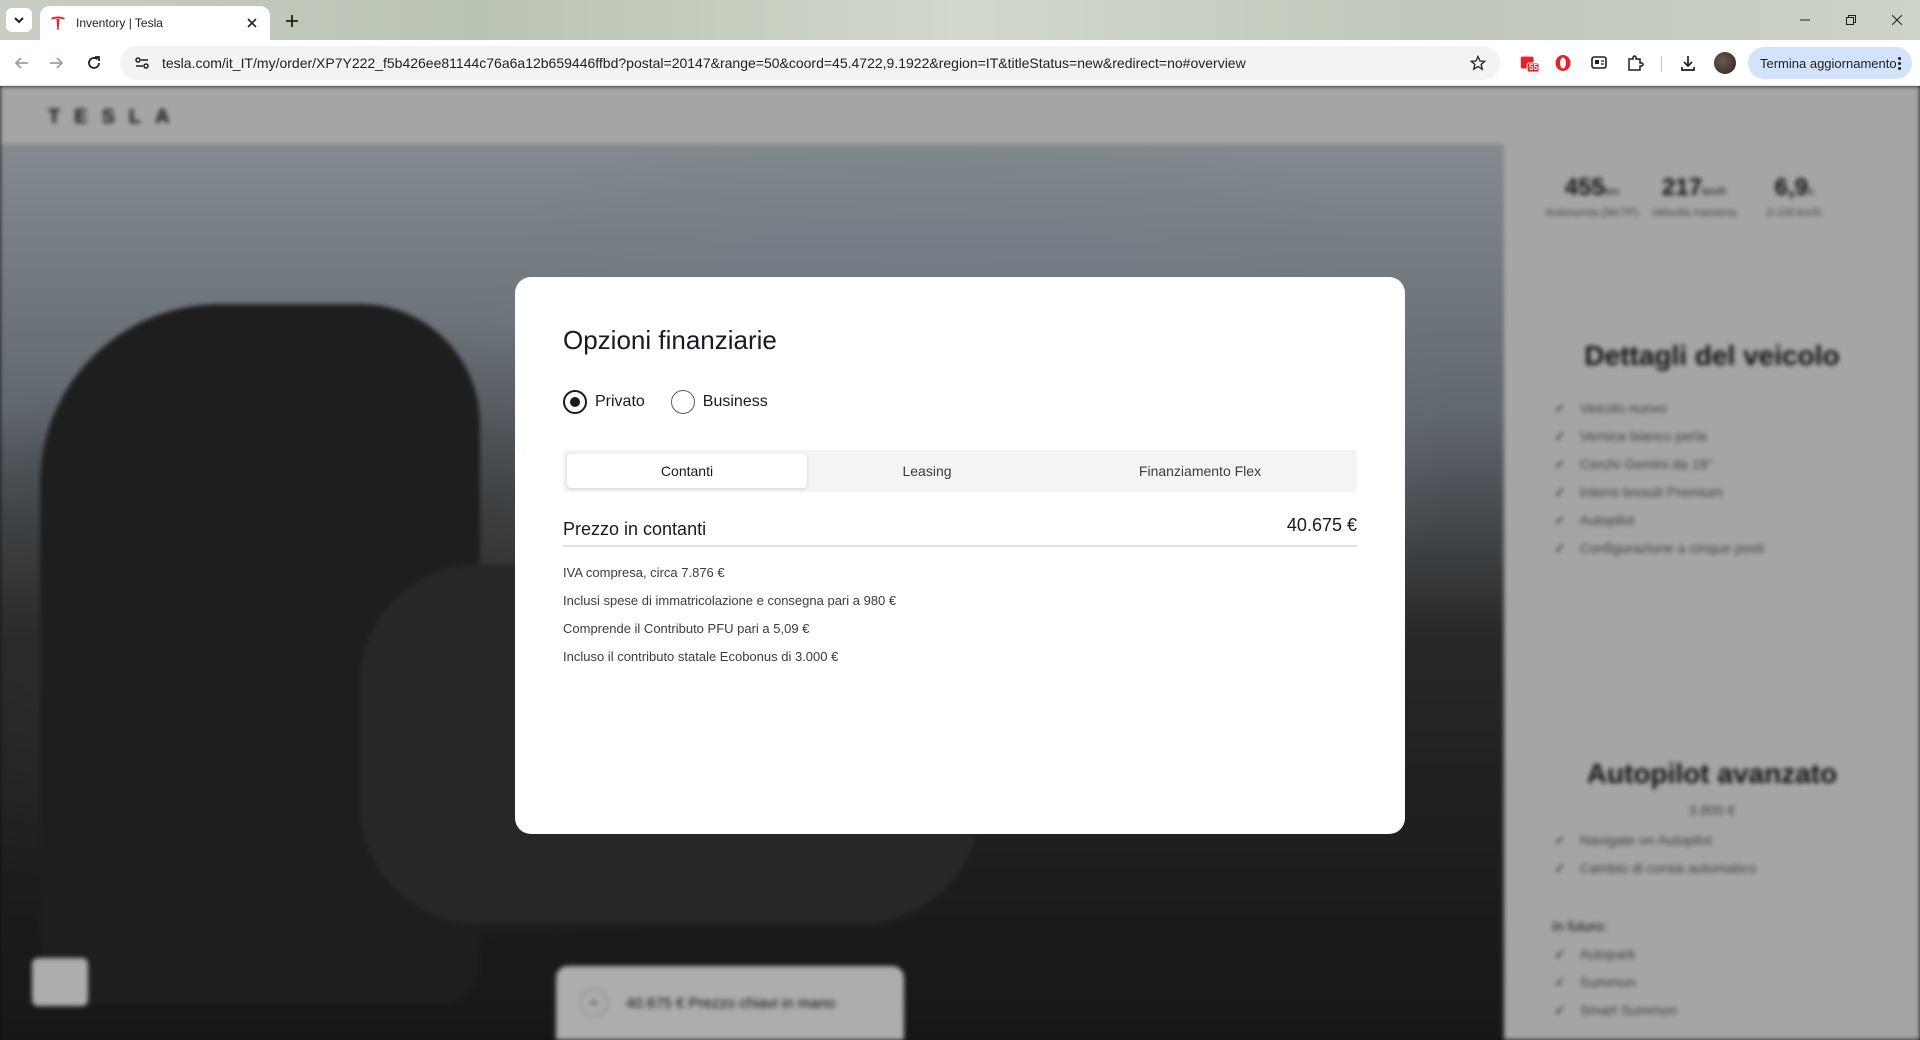 The width and height of the screenshot is (1920, 1040). I want to click on reload-button, so click(94, 63).